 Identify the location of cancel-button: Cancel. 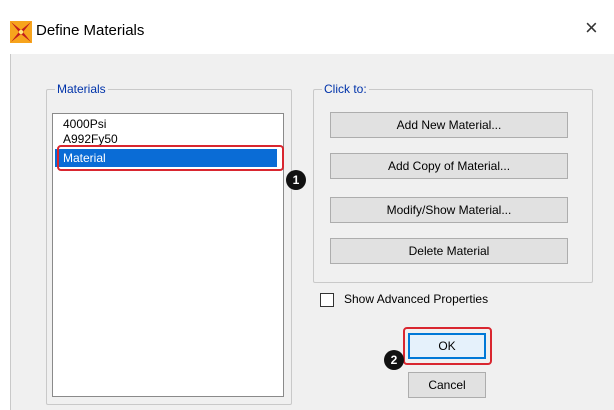
(447, 385).